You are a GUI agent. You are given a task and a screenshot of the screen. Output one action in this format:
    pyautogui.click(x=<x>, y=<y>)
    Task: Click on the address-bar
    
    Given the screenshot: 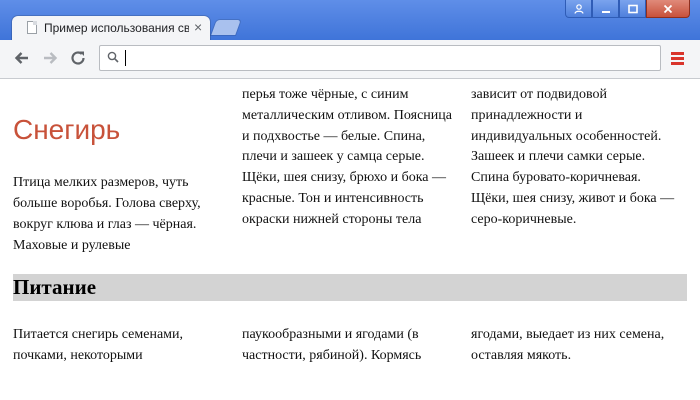 What is the action you would take?
    pyautogui.click(x=380, y=58)
    